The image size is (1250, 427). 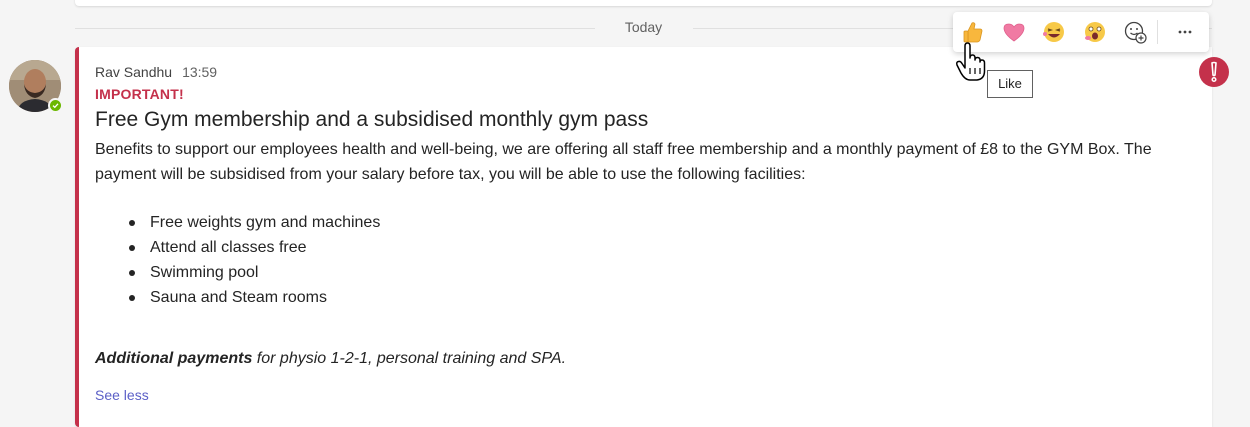 I want to click on see-less-link: See less, so click(x=122, y=395).